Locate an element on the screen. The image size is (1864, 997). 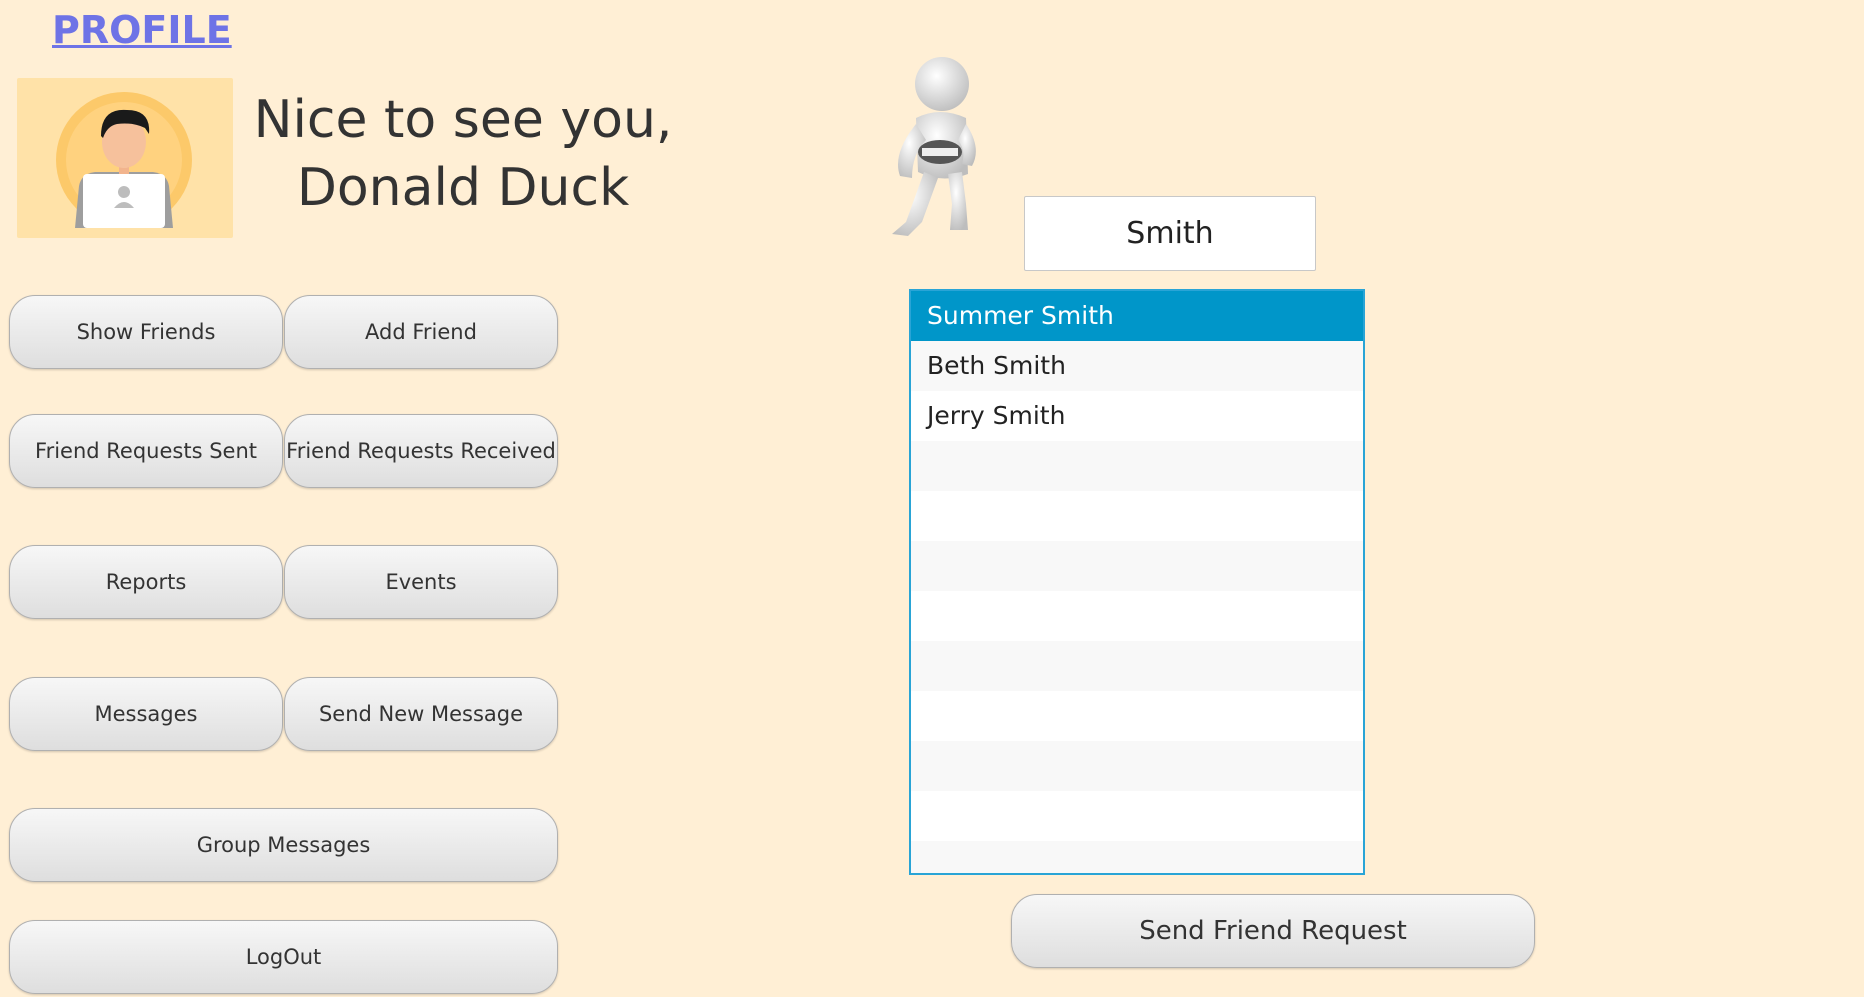
list-item-selected: Summer Smith is located at coordinates (1137, 316).